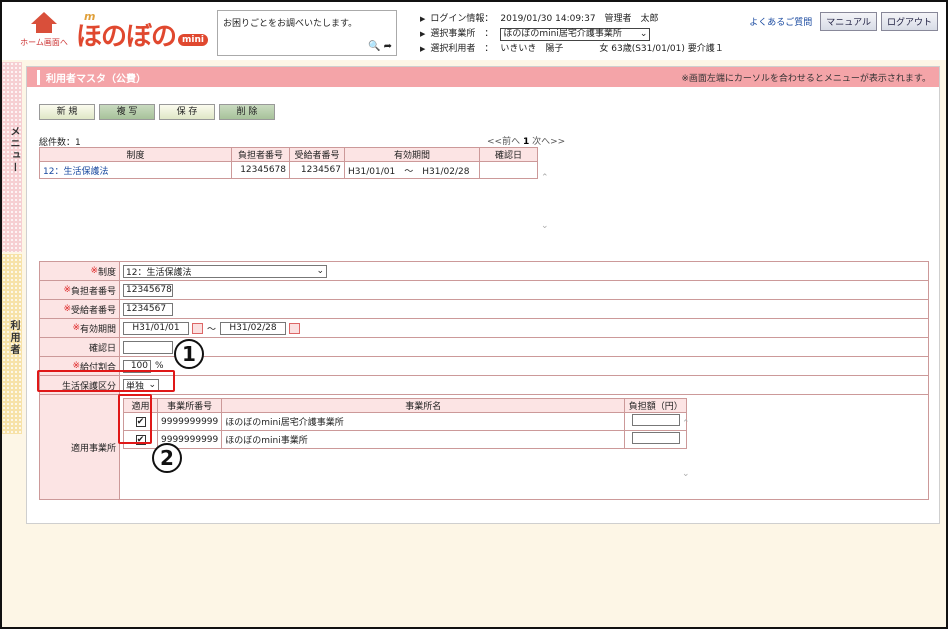 The height and width of the screenshot is (629, 948). Describe the element at coordinates (483, 77) in the screenshot. I see `title-bar: 利用者マスタ（公費） ※画面左端にカーソルを合わせるとメニューが表示されます。` at that location.